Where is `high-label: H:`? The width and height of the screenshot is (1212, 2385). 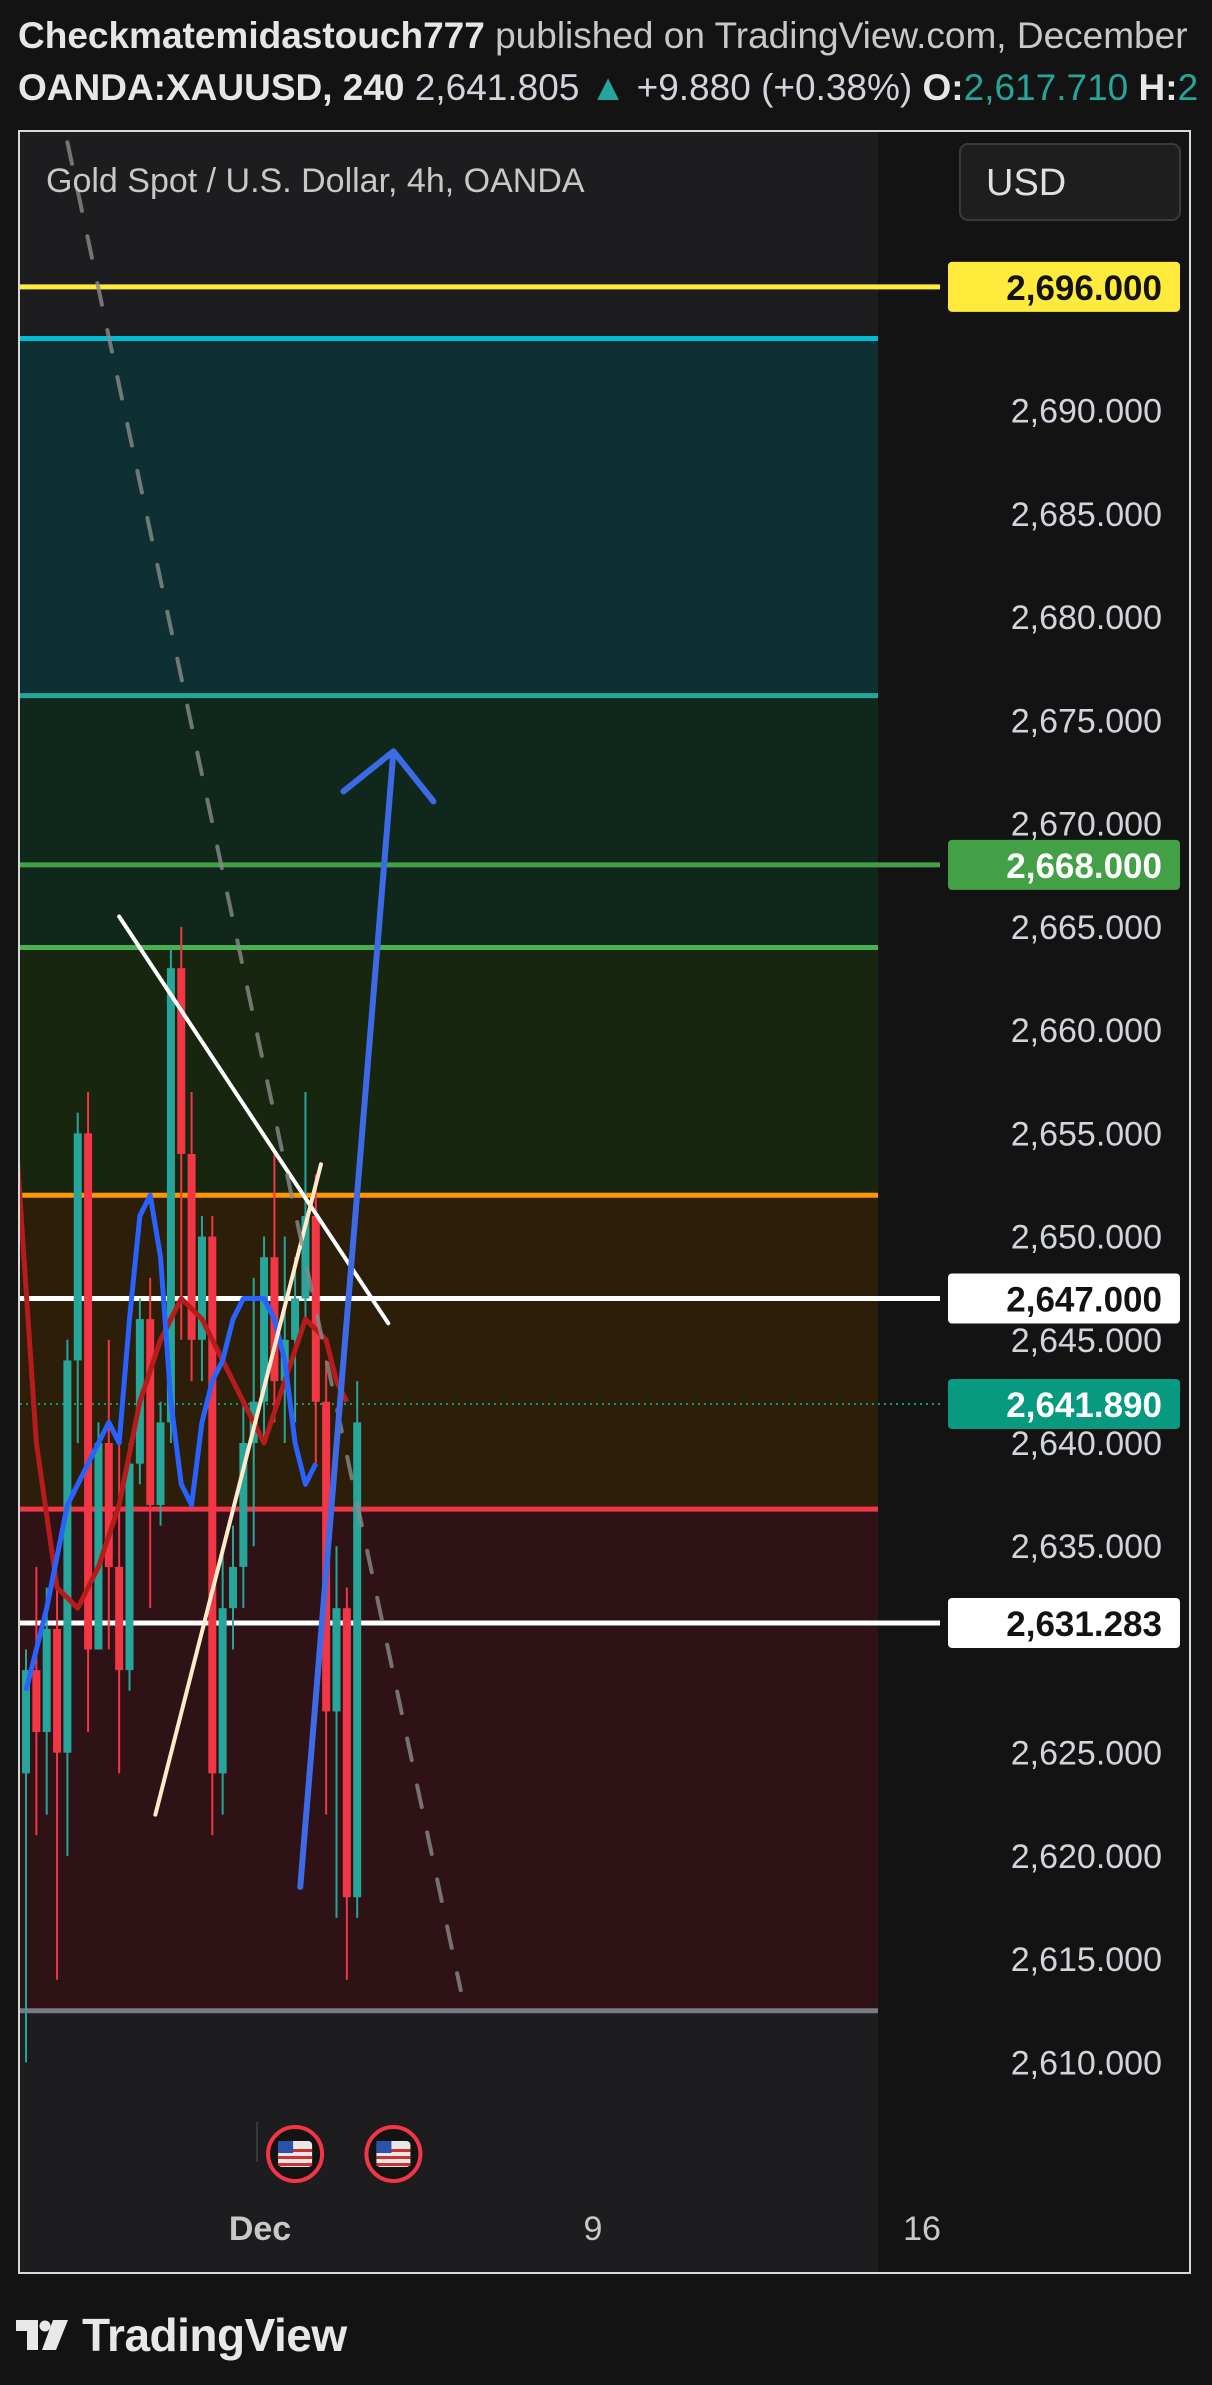
high-label: H: is located at coordinates (1158, 87).